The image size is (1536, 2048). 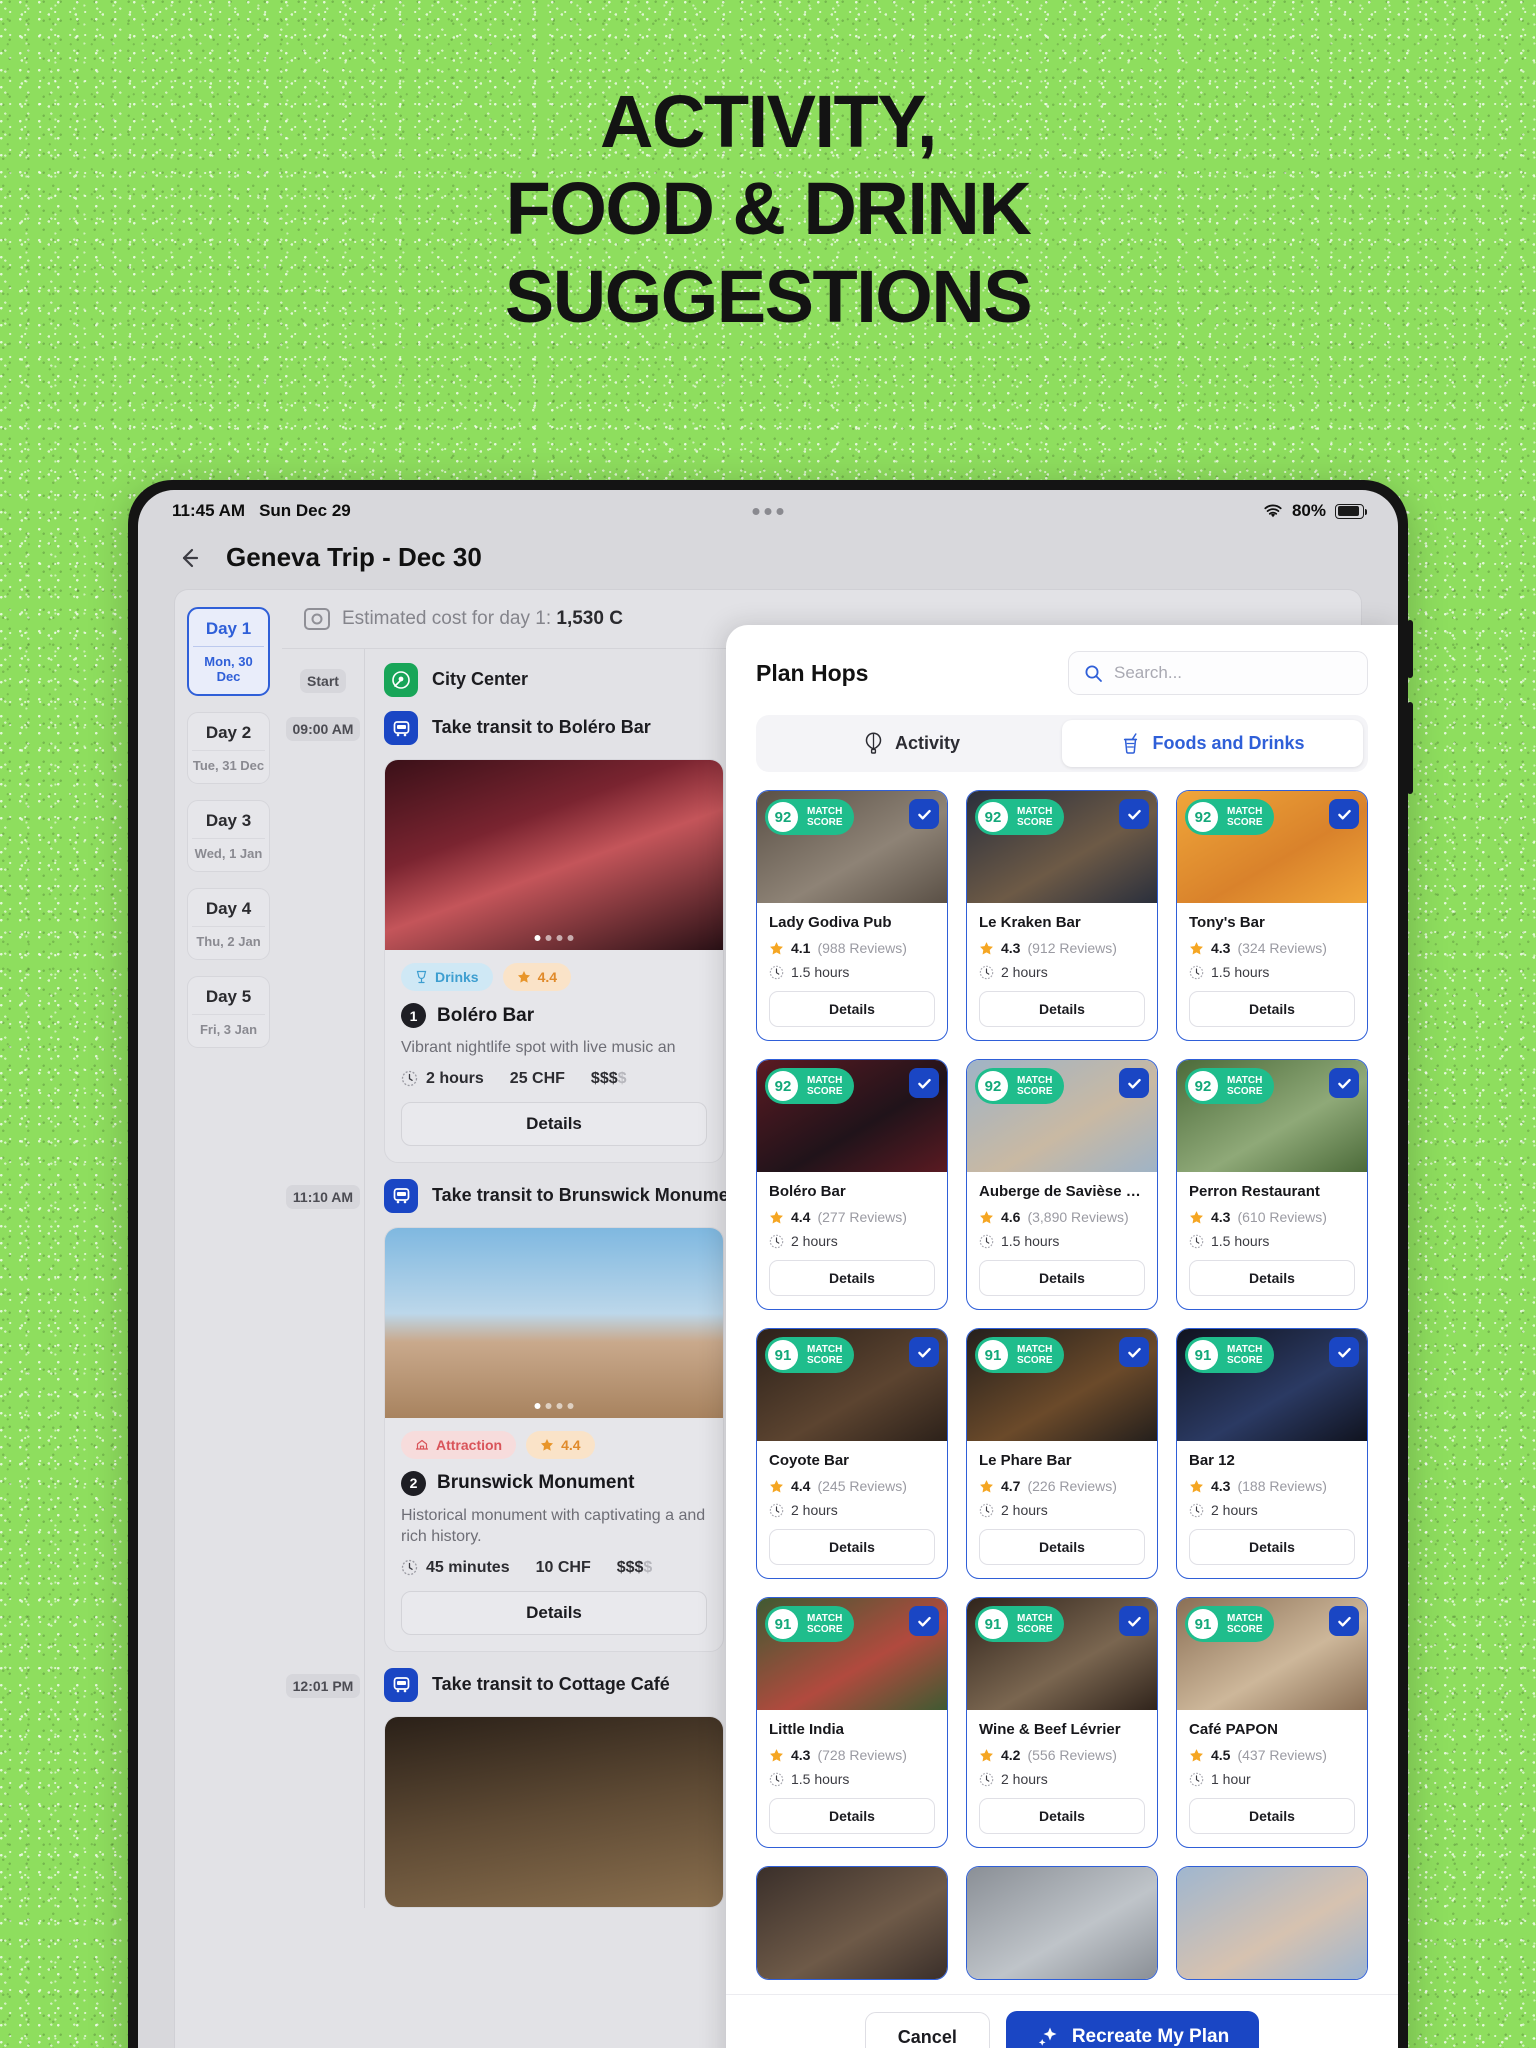 I want to click on modal-header: Plan Hops, so click(x=1062, y=667).